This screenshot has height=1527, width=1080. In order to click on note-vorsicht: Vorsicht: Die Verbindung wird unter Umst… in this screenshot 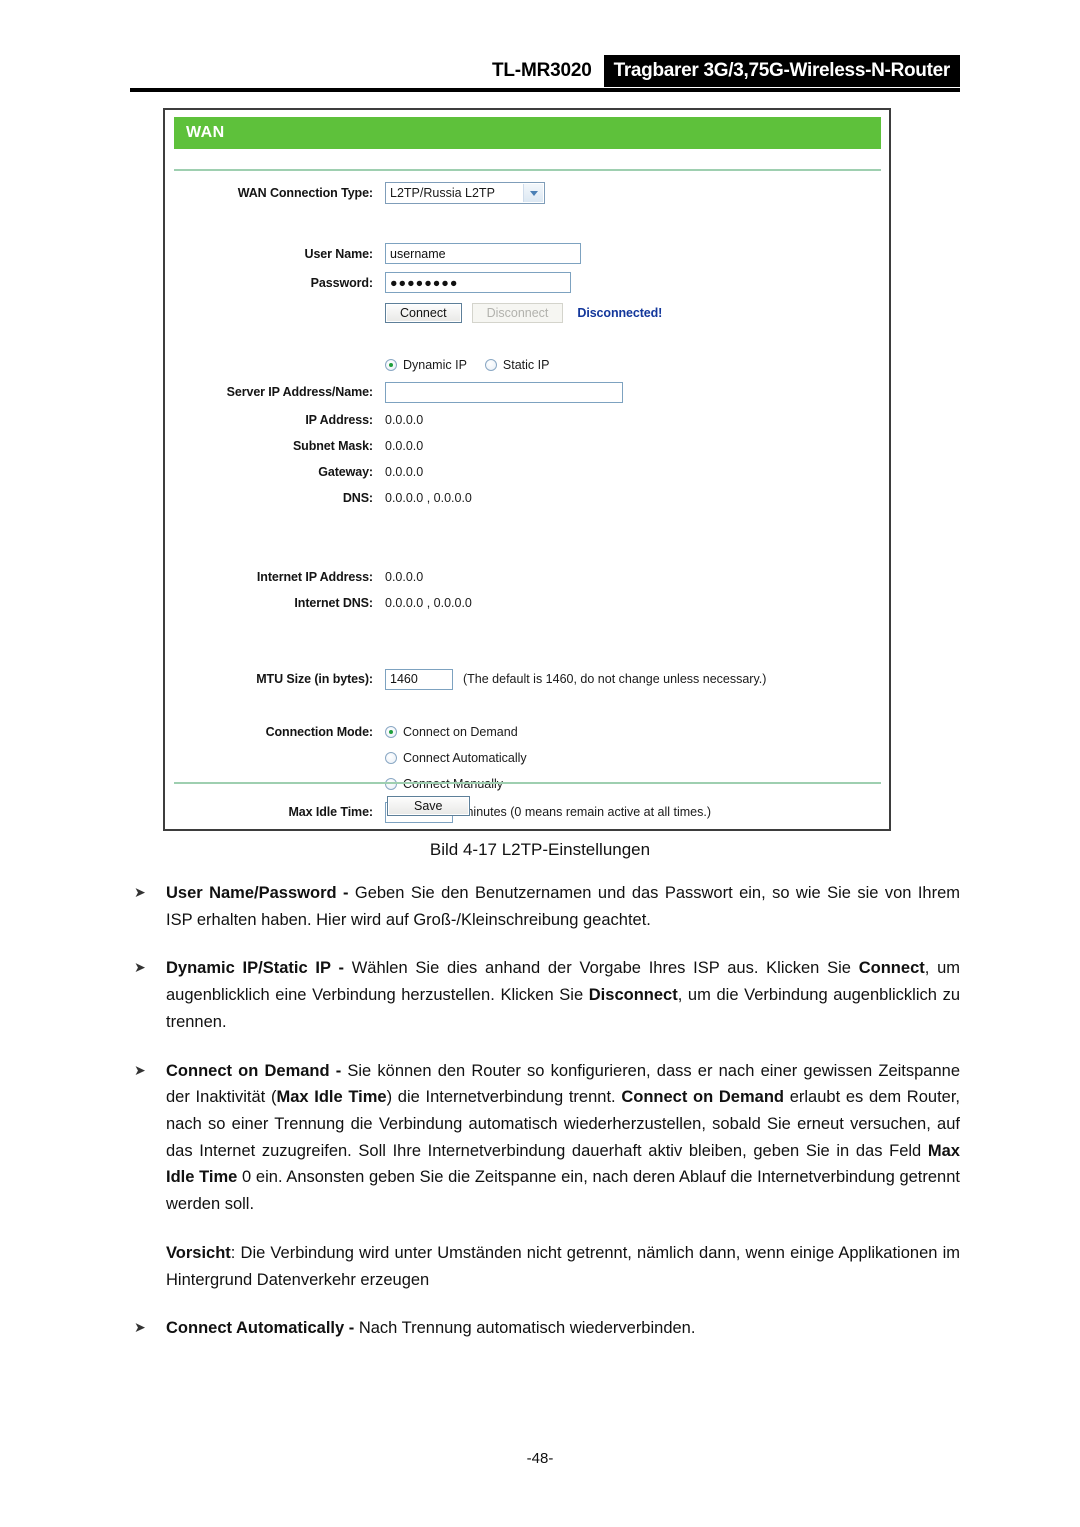, I will do `click(545, 1266)`.